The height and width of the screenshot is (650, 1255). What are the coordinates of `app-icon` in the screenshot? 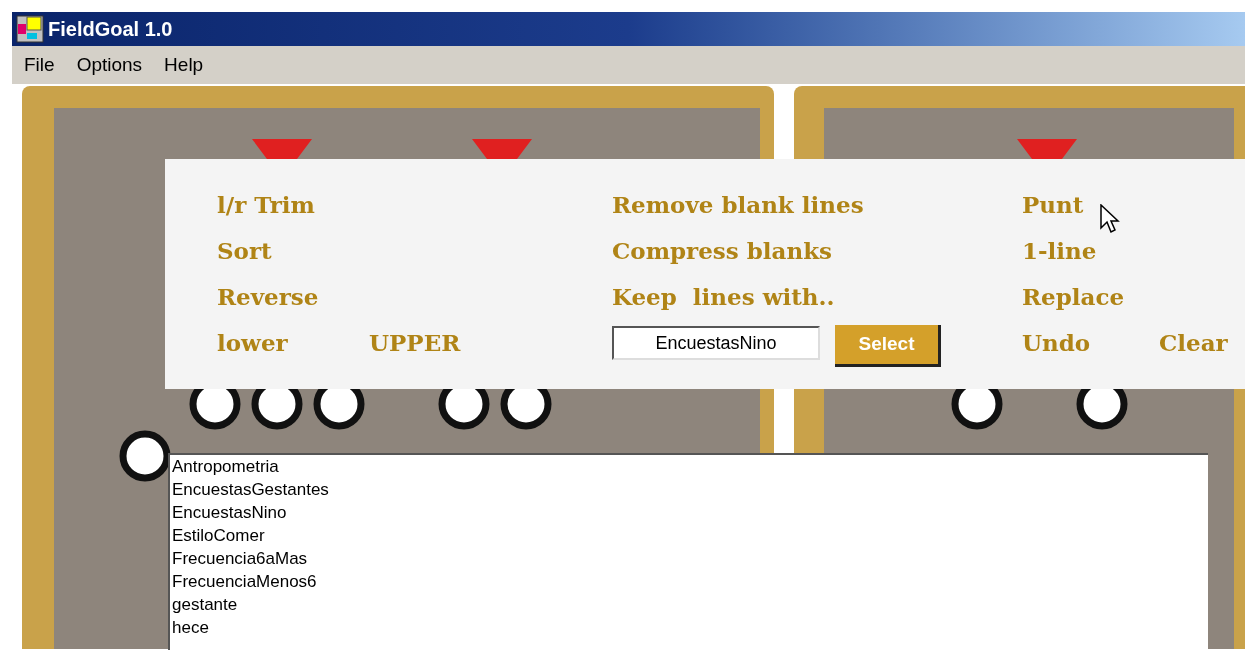 It's located at (30, 29).